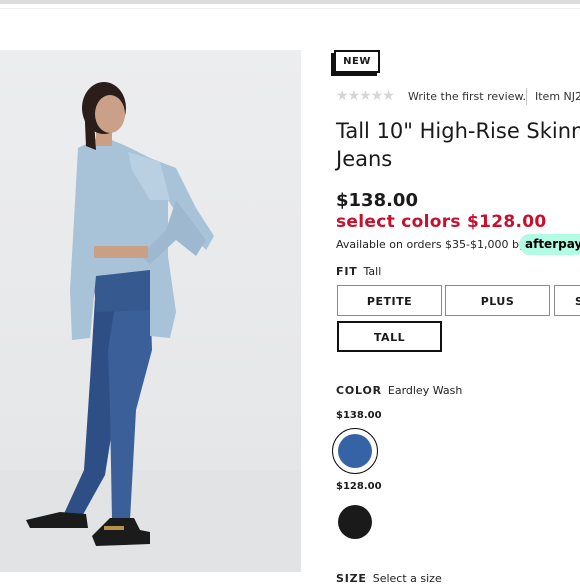 The height and width of the screenshot is (585, 580). I want to click on page-top-border, so click(290, 2).